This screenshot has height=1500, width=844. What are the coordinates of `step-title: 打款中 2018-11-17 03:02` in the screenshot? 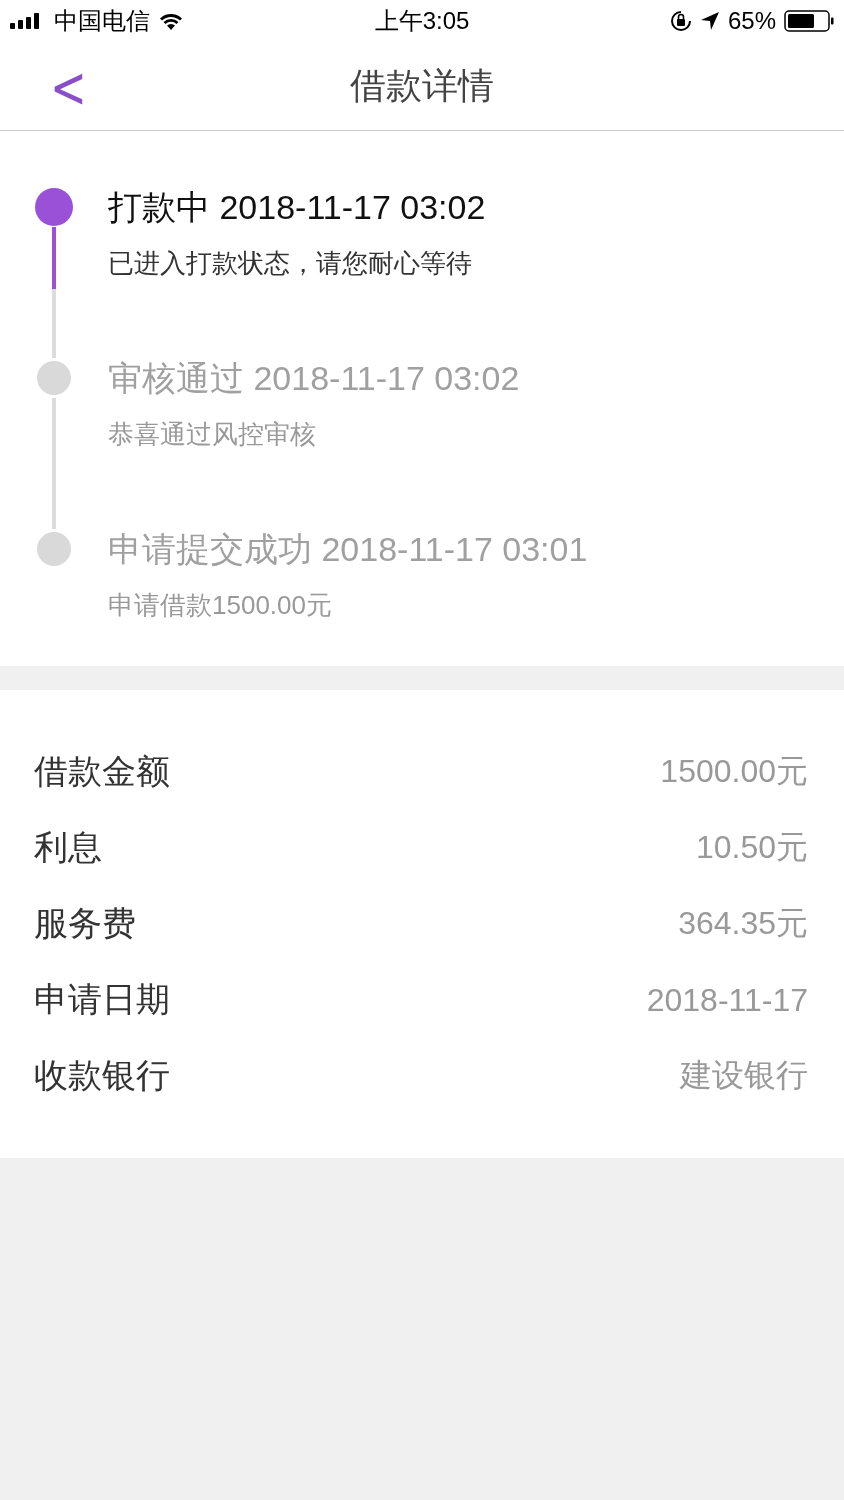 It's located at (297, 207).